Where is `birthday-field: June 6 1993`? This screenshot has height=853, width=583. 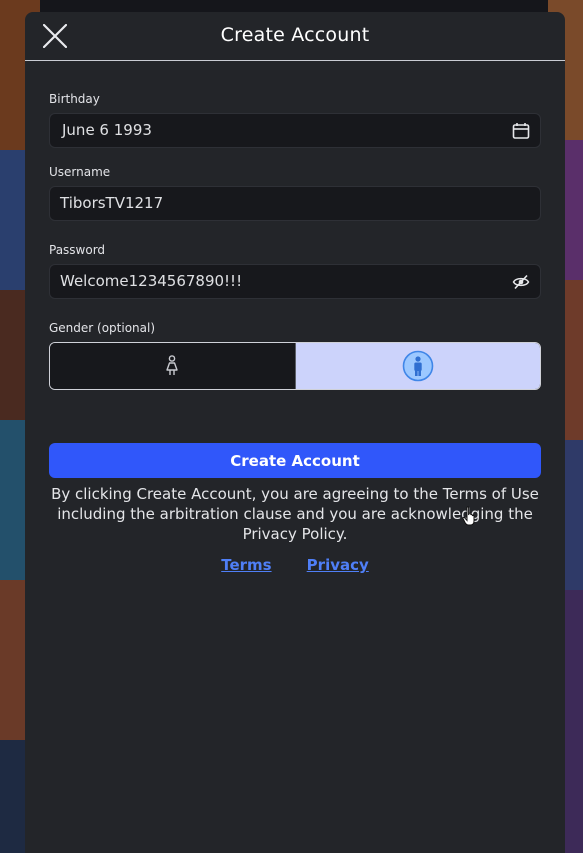
birthday-field: June 6 1993 is located at coordinates (295, 130).